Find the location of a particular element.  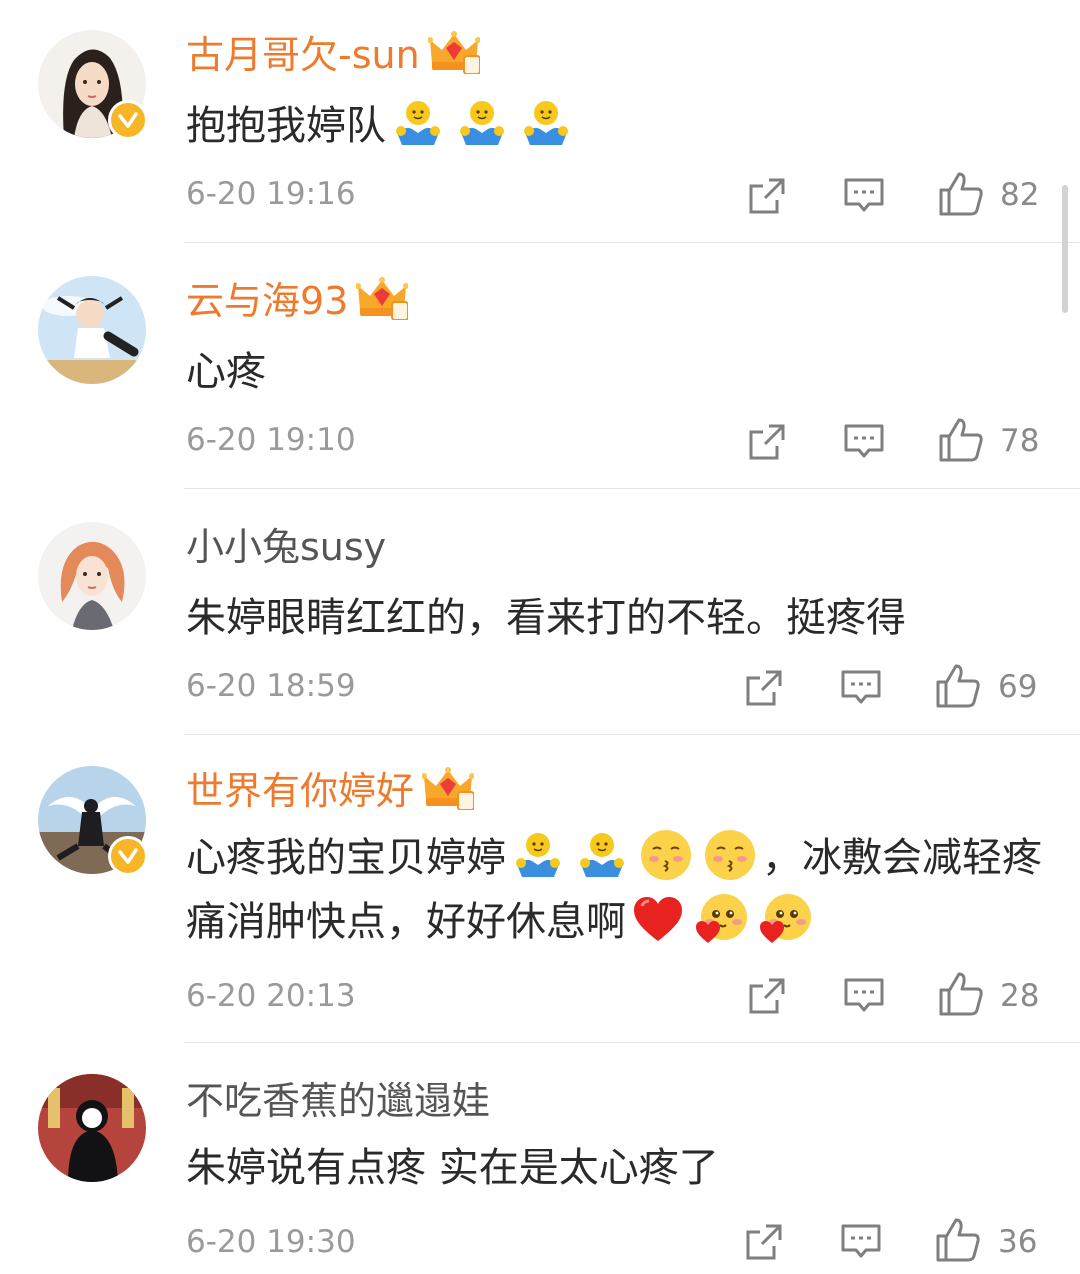

timestamp: 6-20 20:13 is located at coordinates (271, 996).